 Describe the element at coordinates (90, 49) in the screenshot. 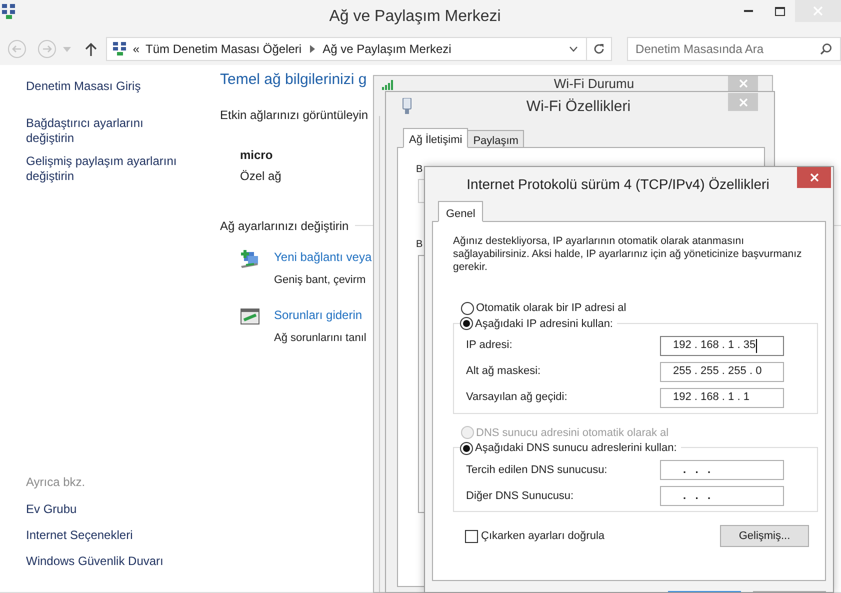

I see `up-arrow-icon` at that location.